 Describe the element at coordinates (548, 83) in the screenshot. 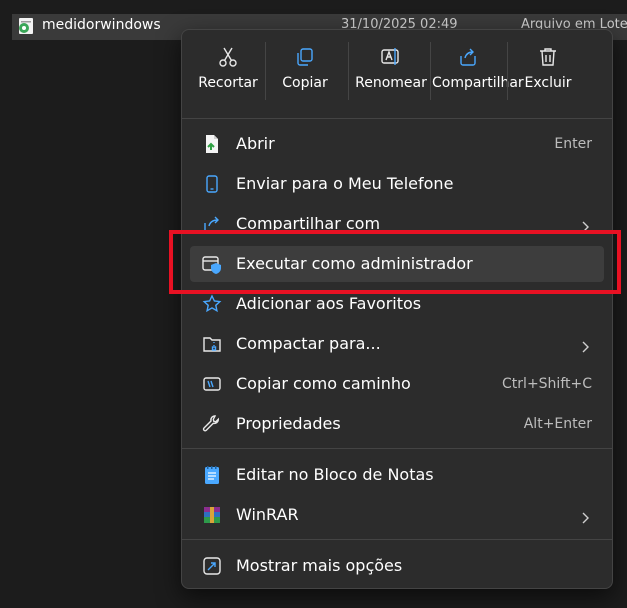

I see `delete-label: Excluir` at that location.